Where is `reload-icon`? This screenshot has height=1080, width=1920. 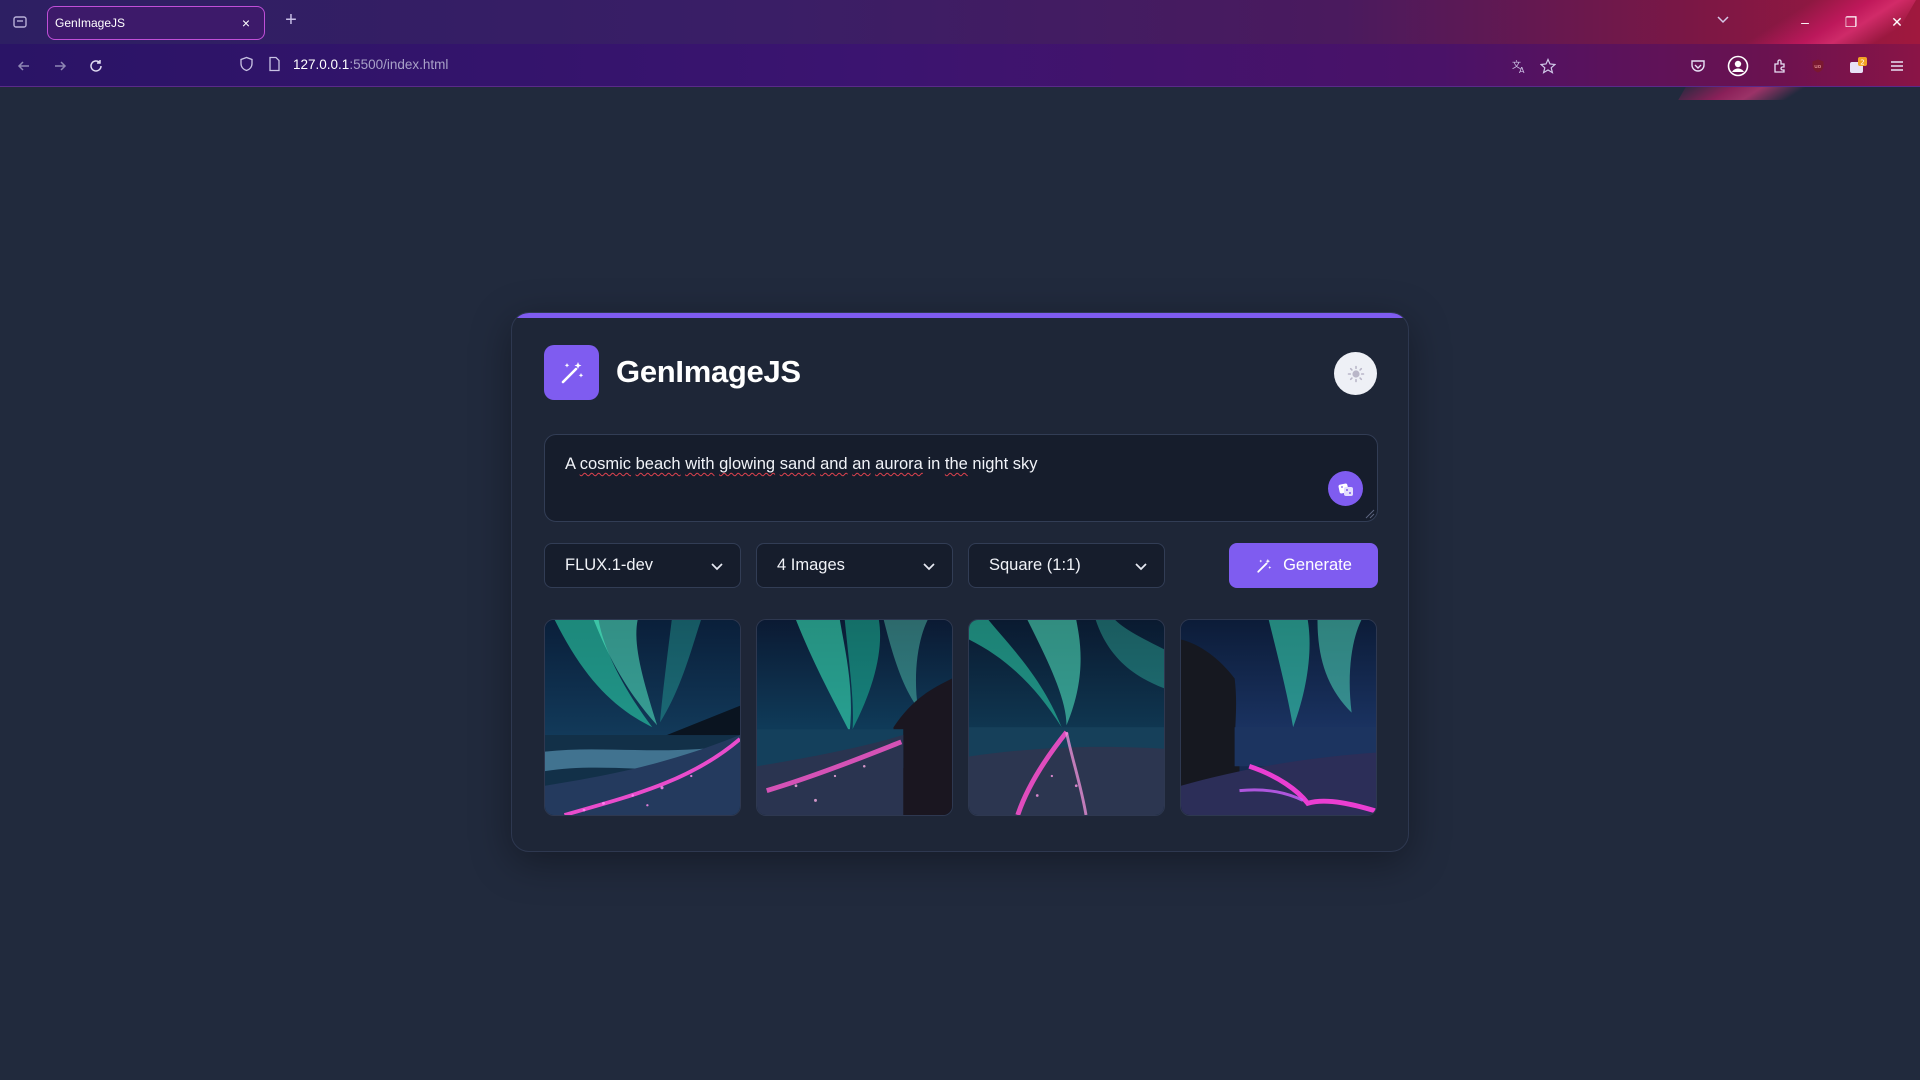
reload-icon is located at coordinates (96, 66).